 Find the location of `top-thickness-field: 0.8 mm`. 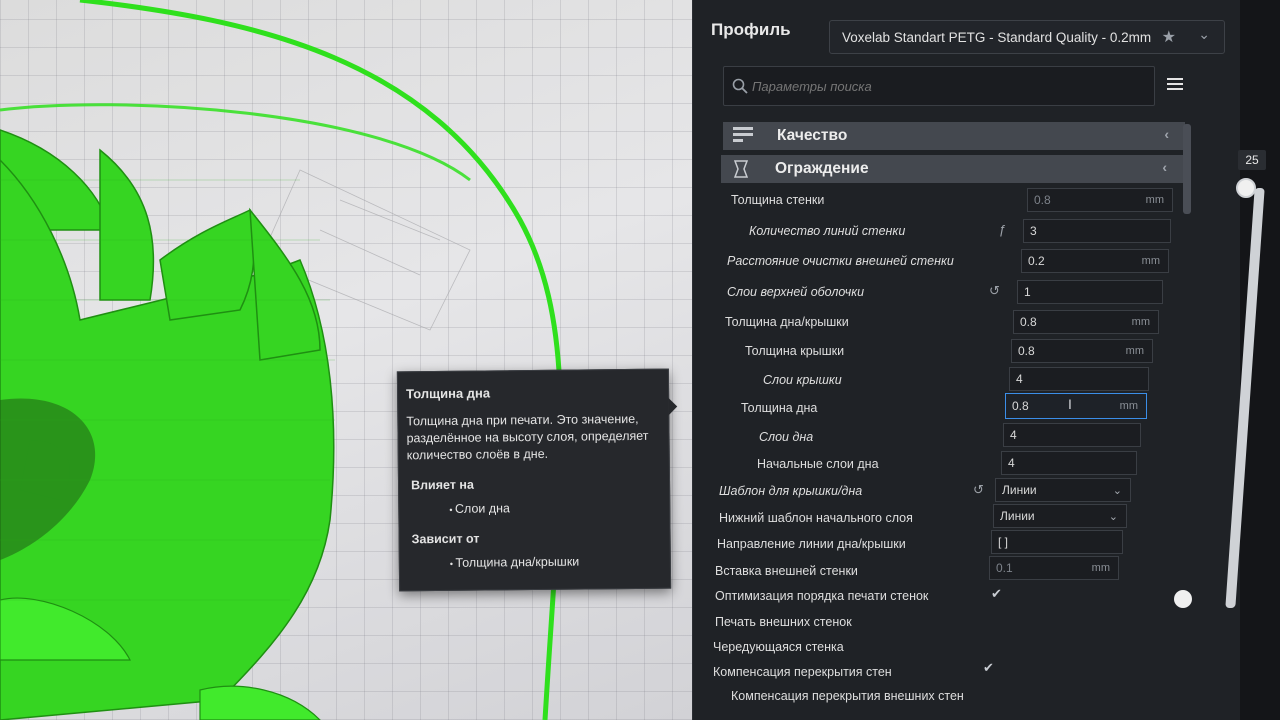

top-thickness-field: 0.8 mm is located at coordinates (1082, 351).